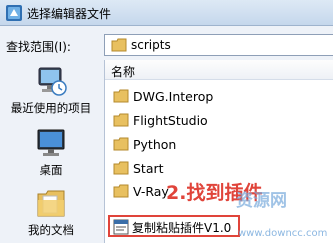 The image size is (333, 243). I want to click on list-item-plugin-file: 复制粘贴插件V1.0, so click(174, 226).